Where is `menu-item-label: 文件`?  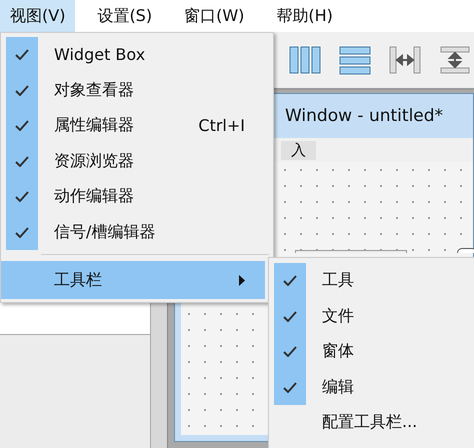
menu-item-label: 文件 is located at coordinates (338, 316).